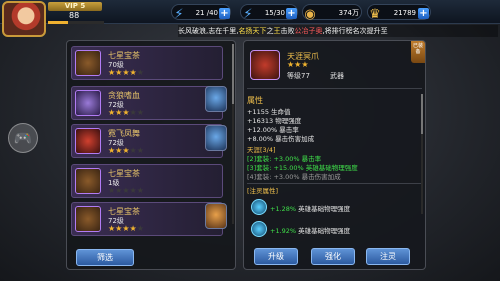 This screenshot has width=500, height=281. Describe the element at coordinates (147, 63) in the screenshot. I see `list-item: 七星宝茶 70级 ★★★★★` at that location.